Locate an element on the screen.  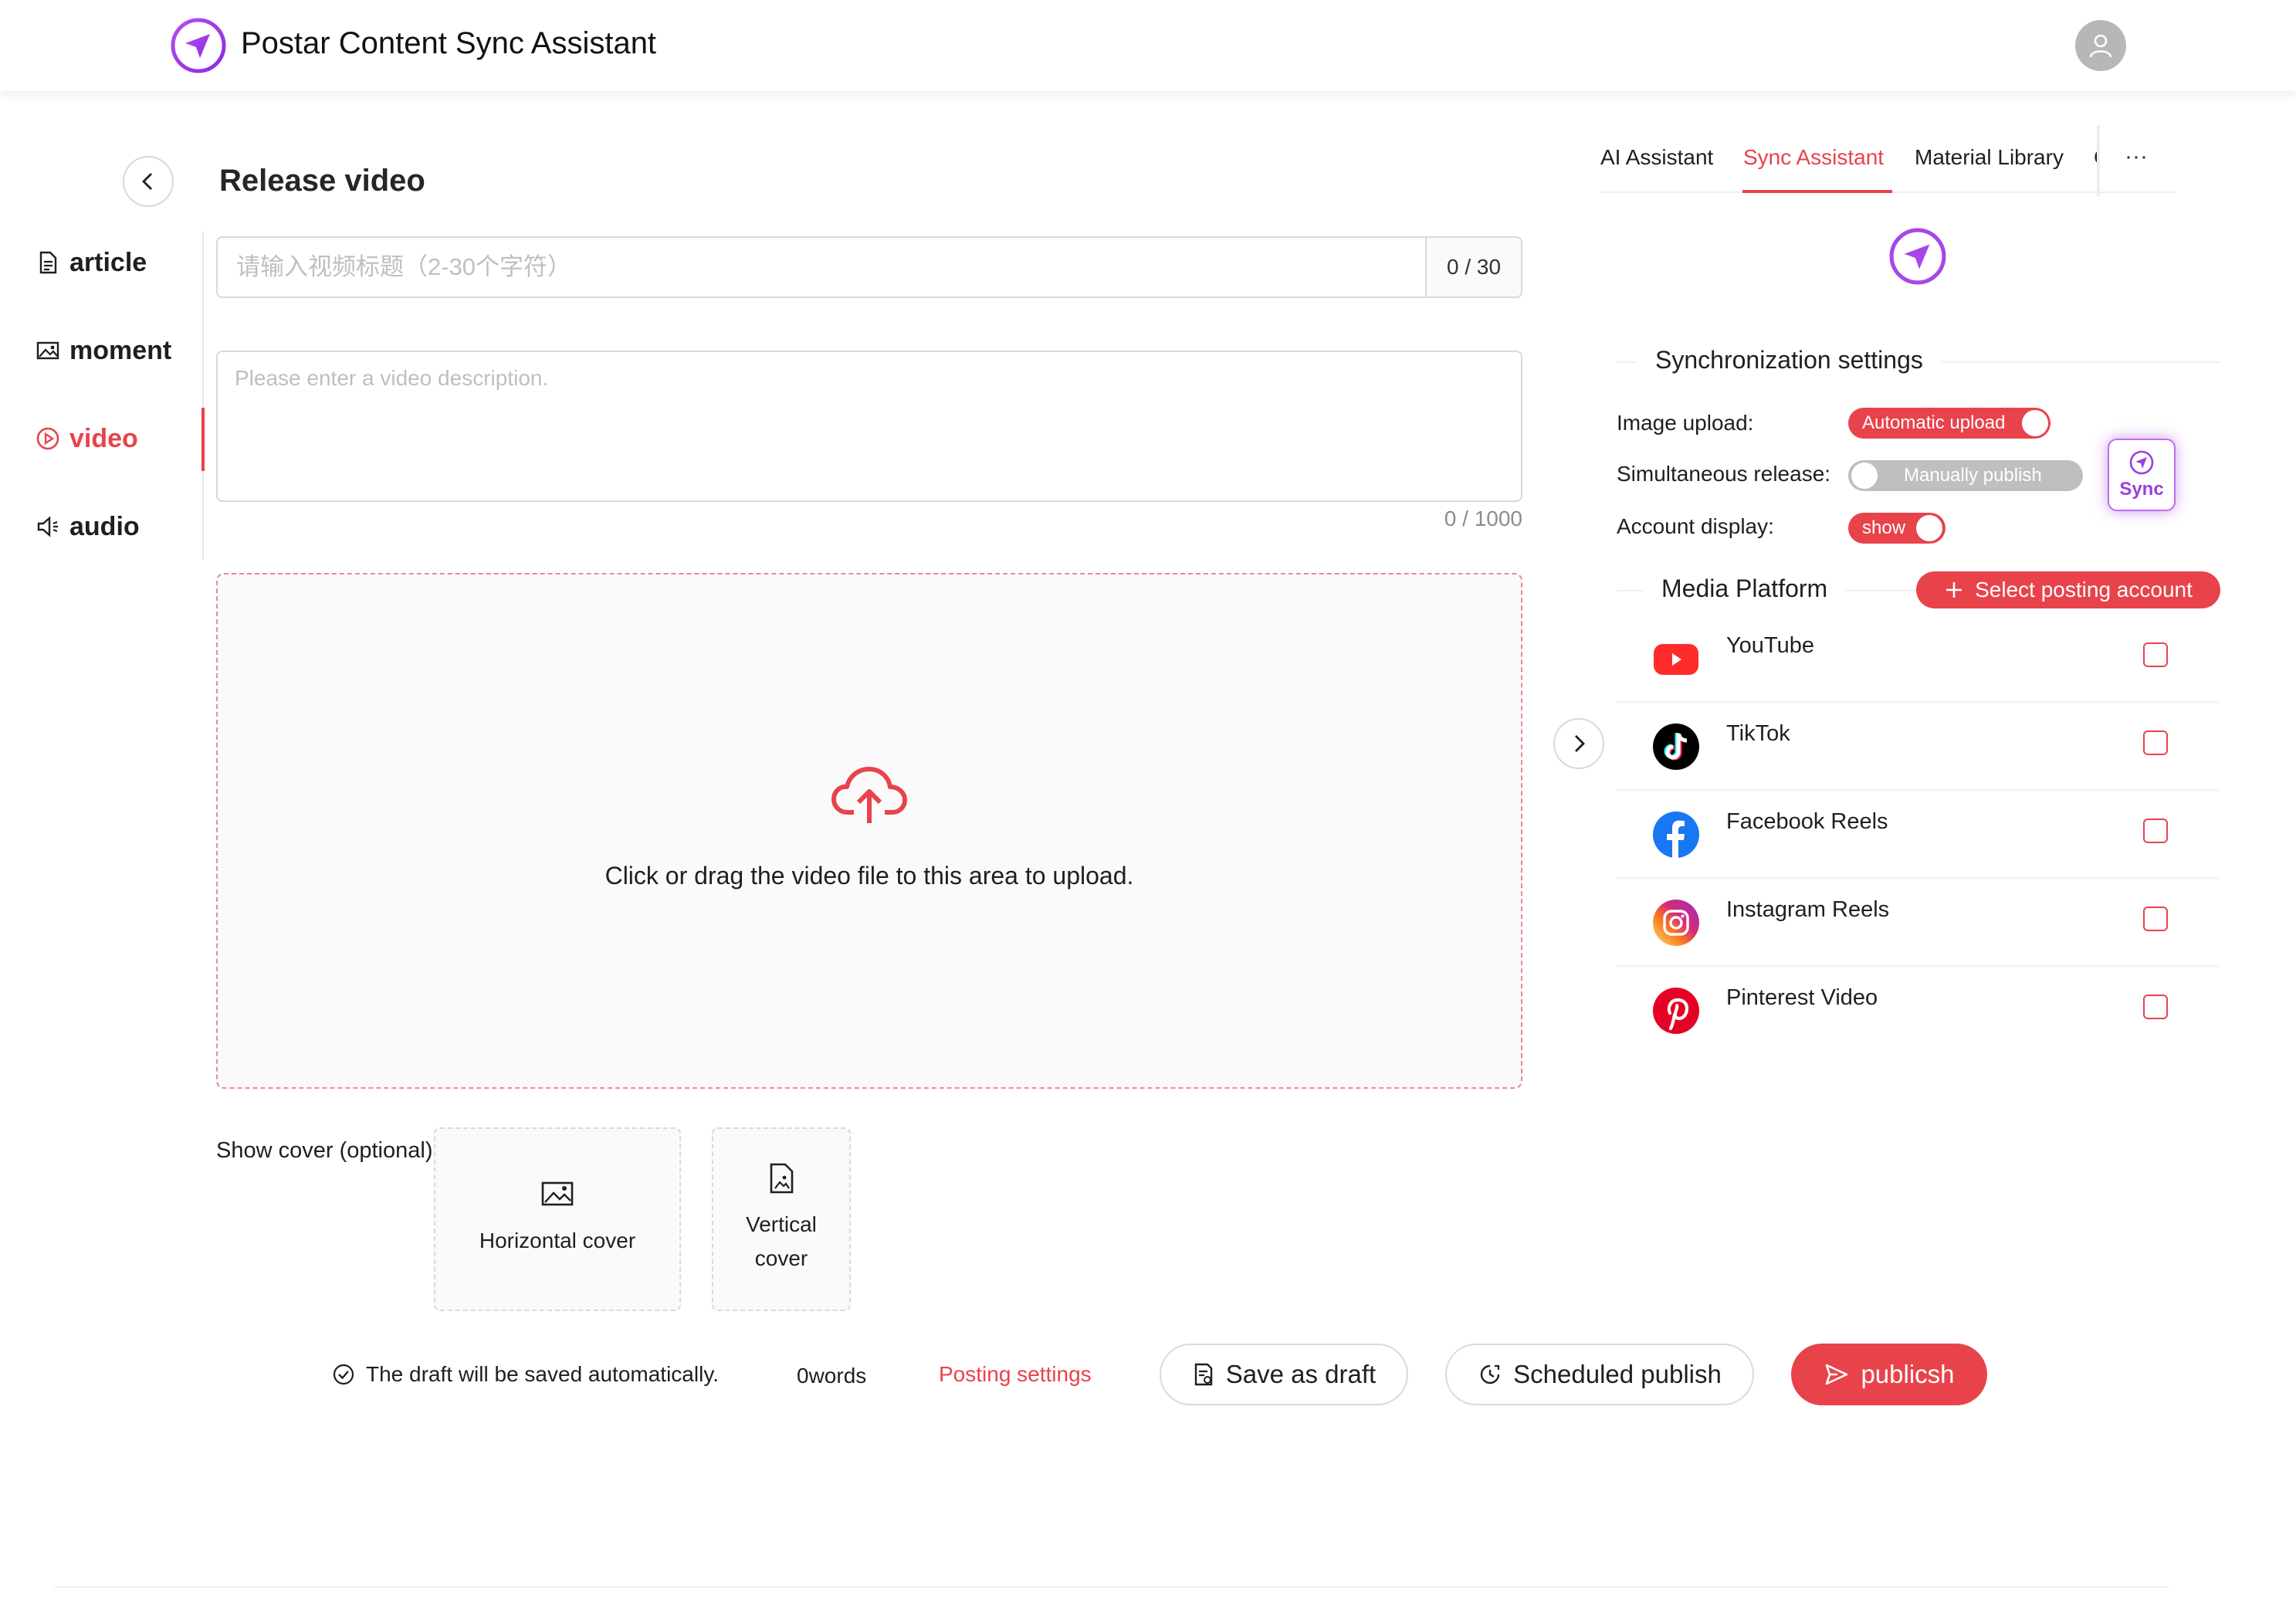
vertical-cover-upload: Vertical cover is located at coordinates (781, 1219).